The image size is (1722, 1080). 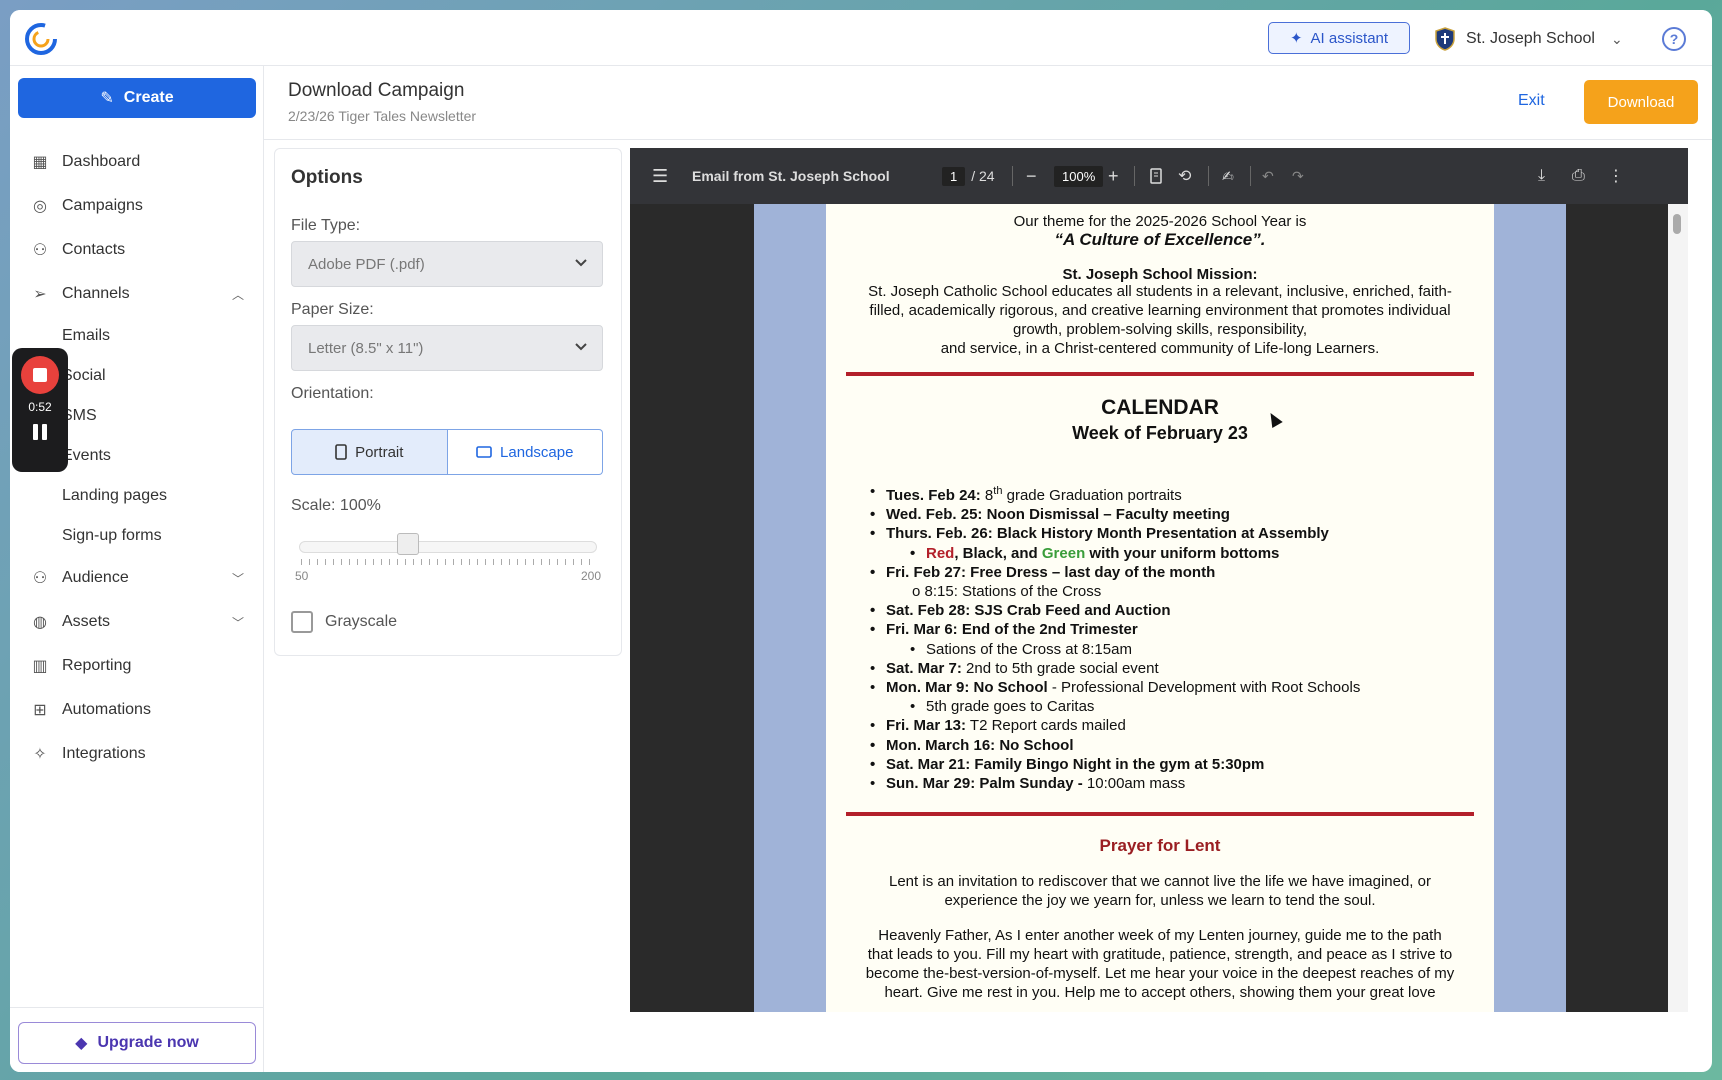 I want to click on stop-recording-button, so click(x=40, y=375).